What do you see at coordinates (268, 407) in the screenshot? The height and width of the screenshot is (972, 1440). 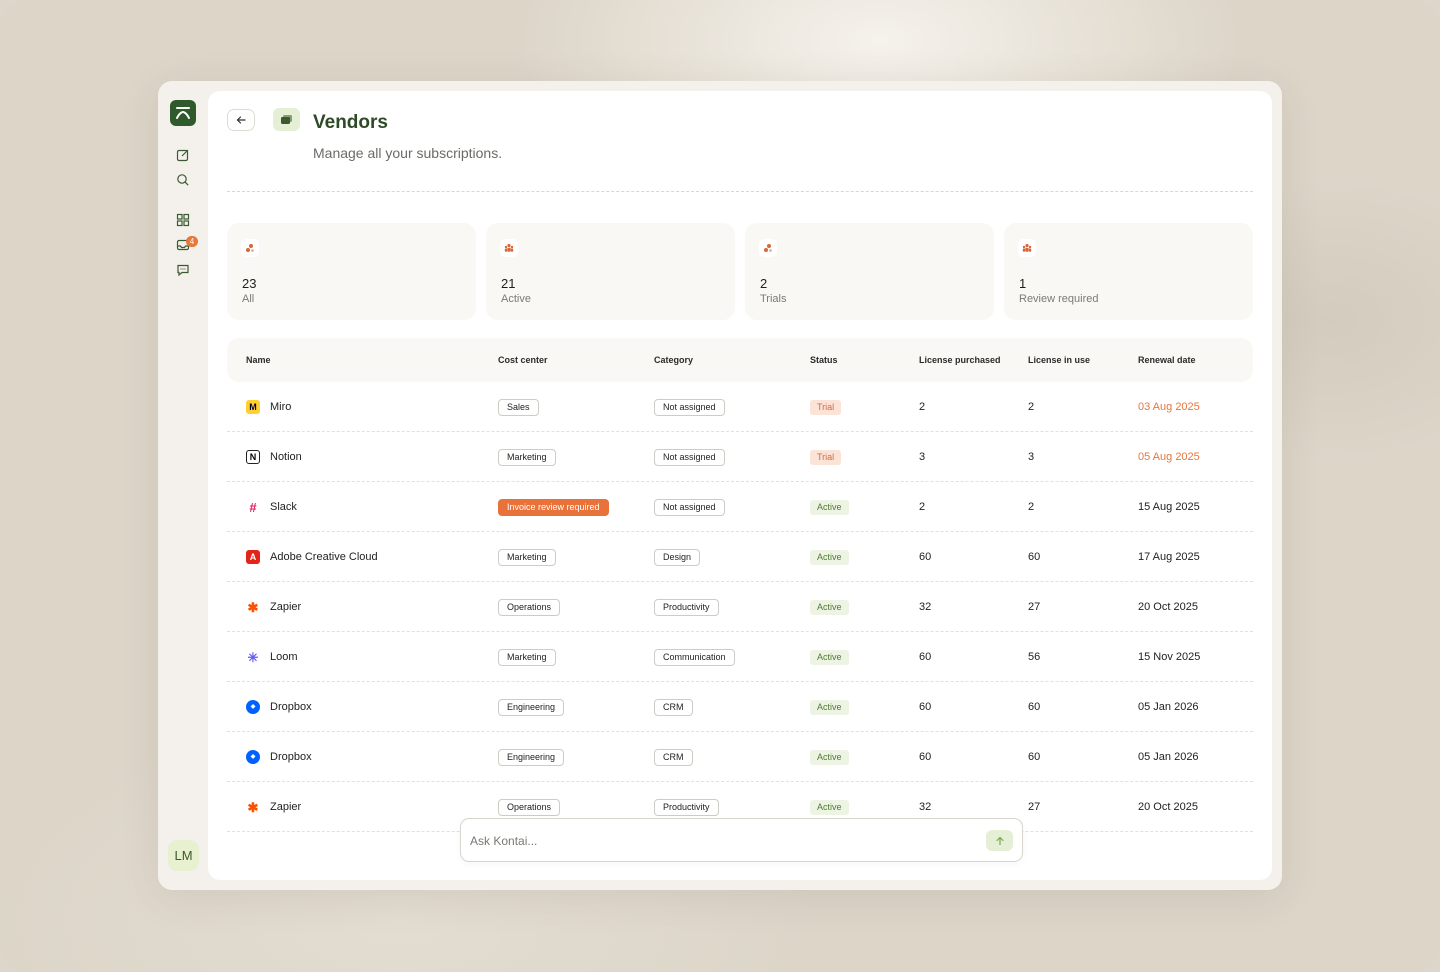 I see `cell-name: M Miro` at bounding box center [268, 407].